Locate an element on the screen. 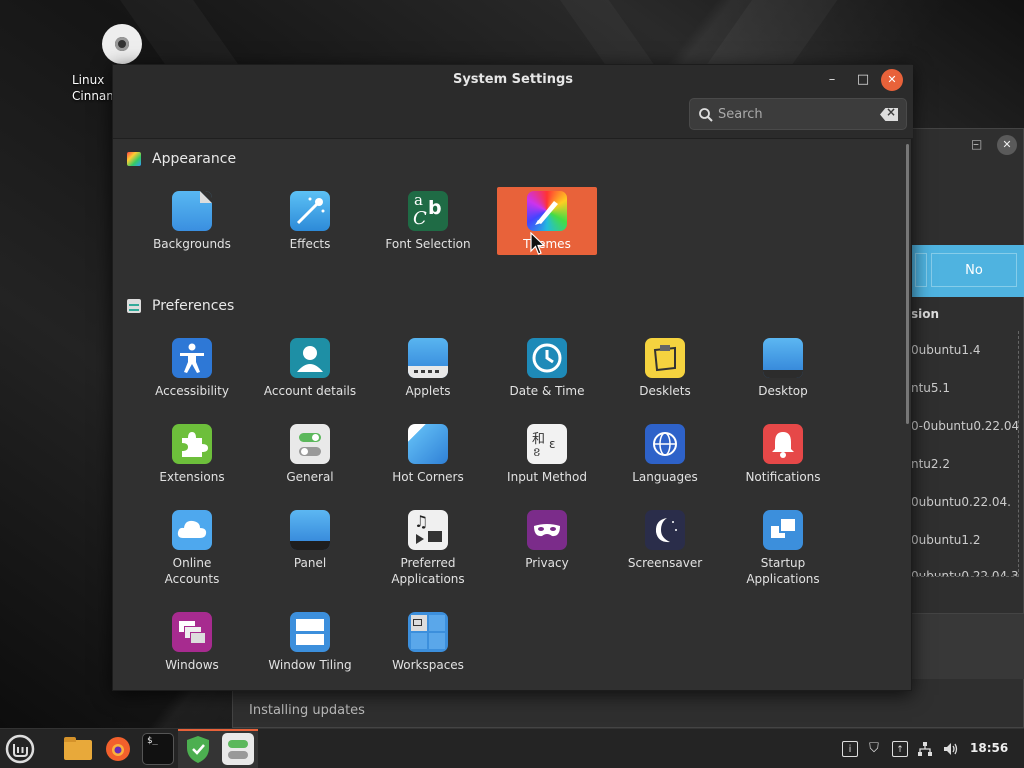 The image size is (1024, 768). toggles-icon is located at coordinates (238, 744).